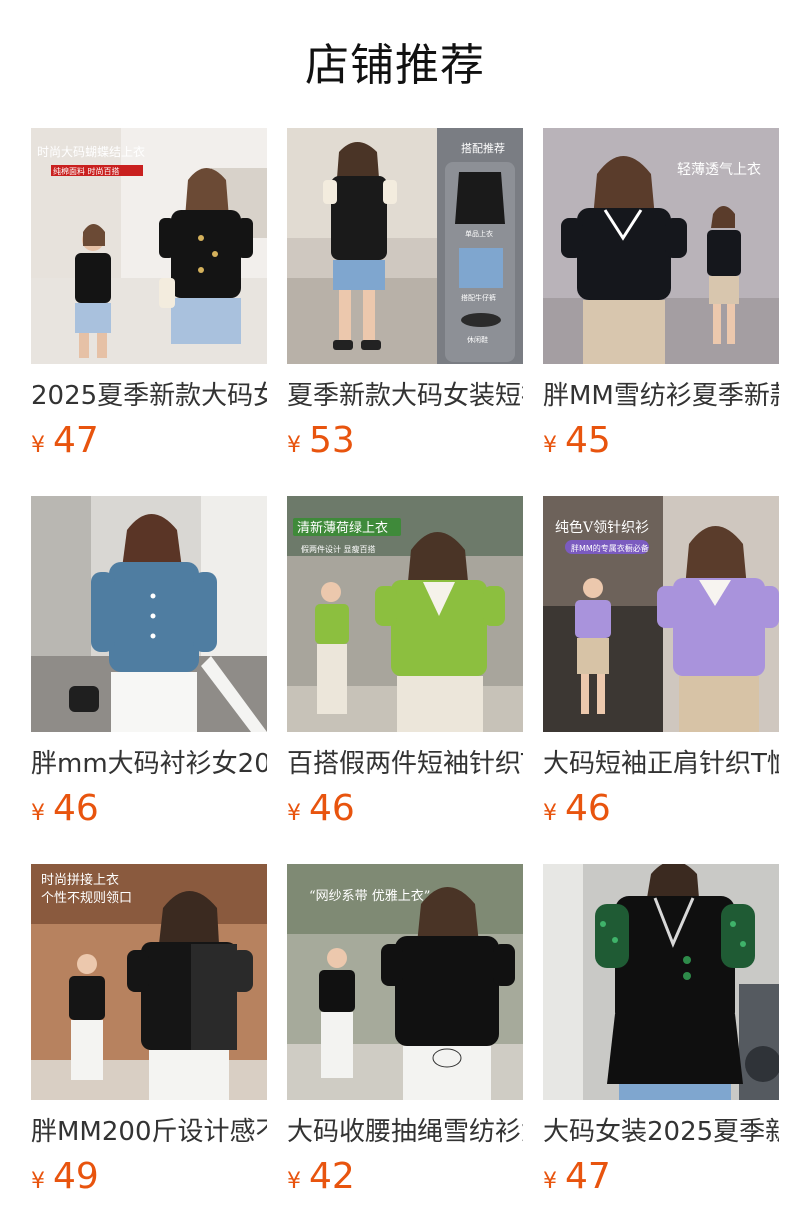  Describe the element at coordinates (661, 396) in the screenshot. I see `product-name: 胖MM雪纺衫夏季新款` at that location.